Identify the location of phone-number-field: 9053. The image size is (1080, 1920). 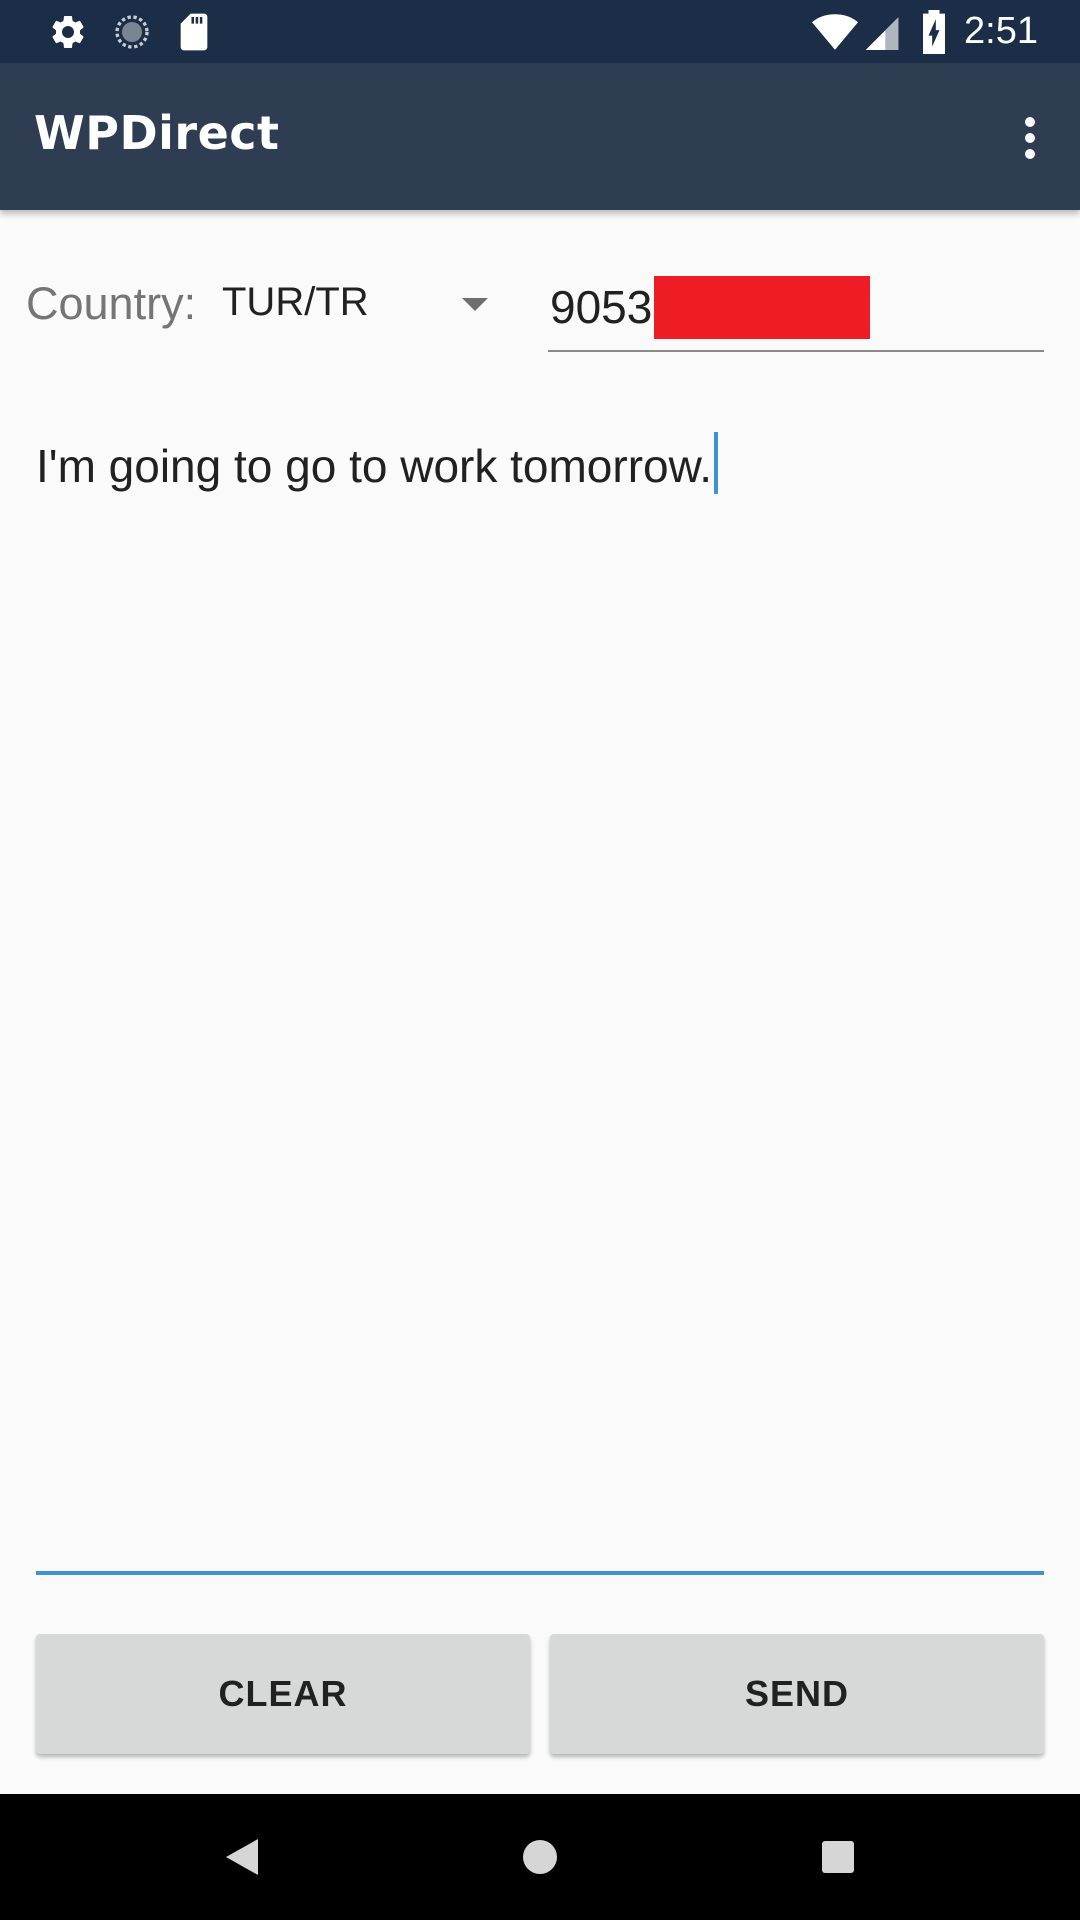
(796, 311).